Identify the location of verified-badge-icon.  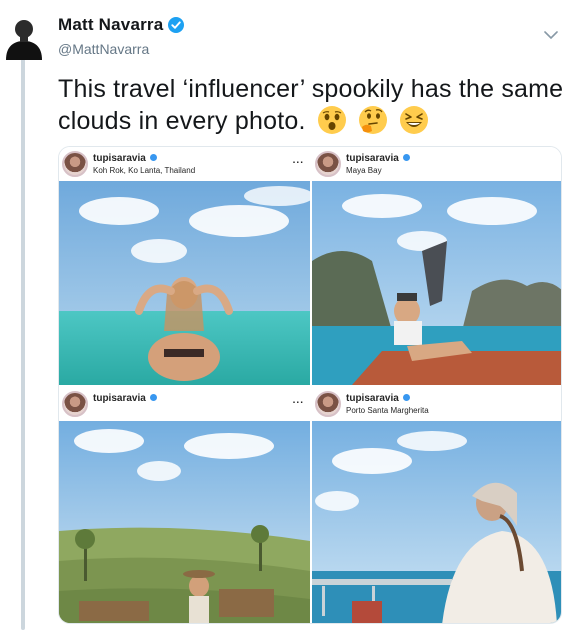
(176, 25).